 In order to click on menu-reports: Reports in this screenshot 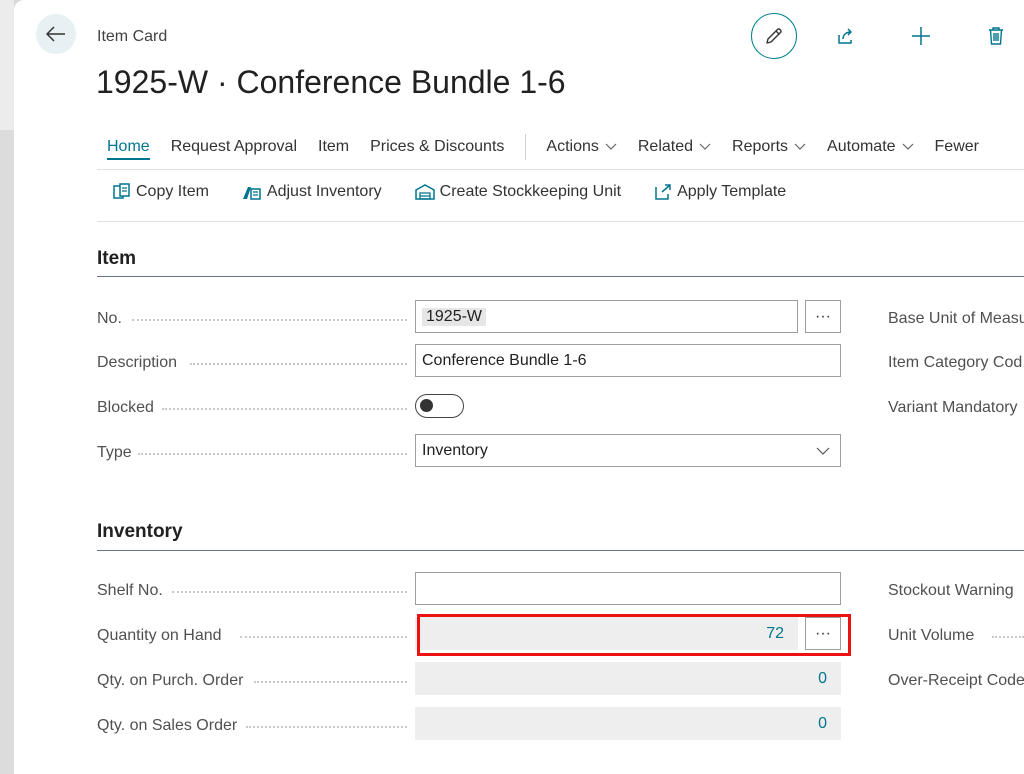, I will do `click(769, 147)`.